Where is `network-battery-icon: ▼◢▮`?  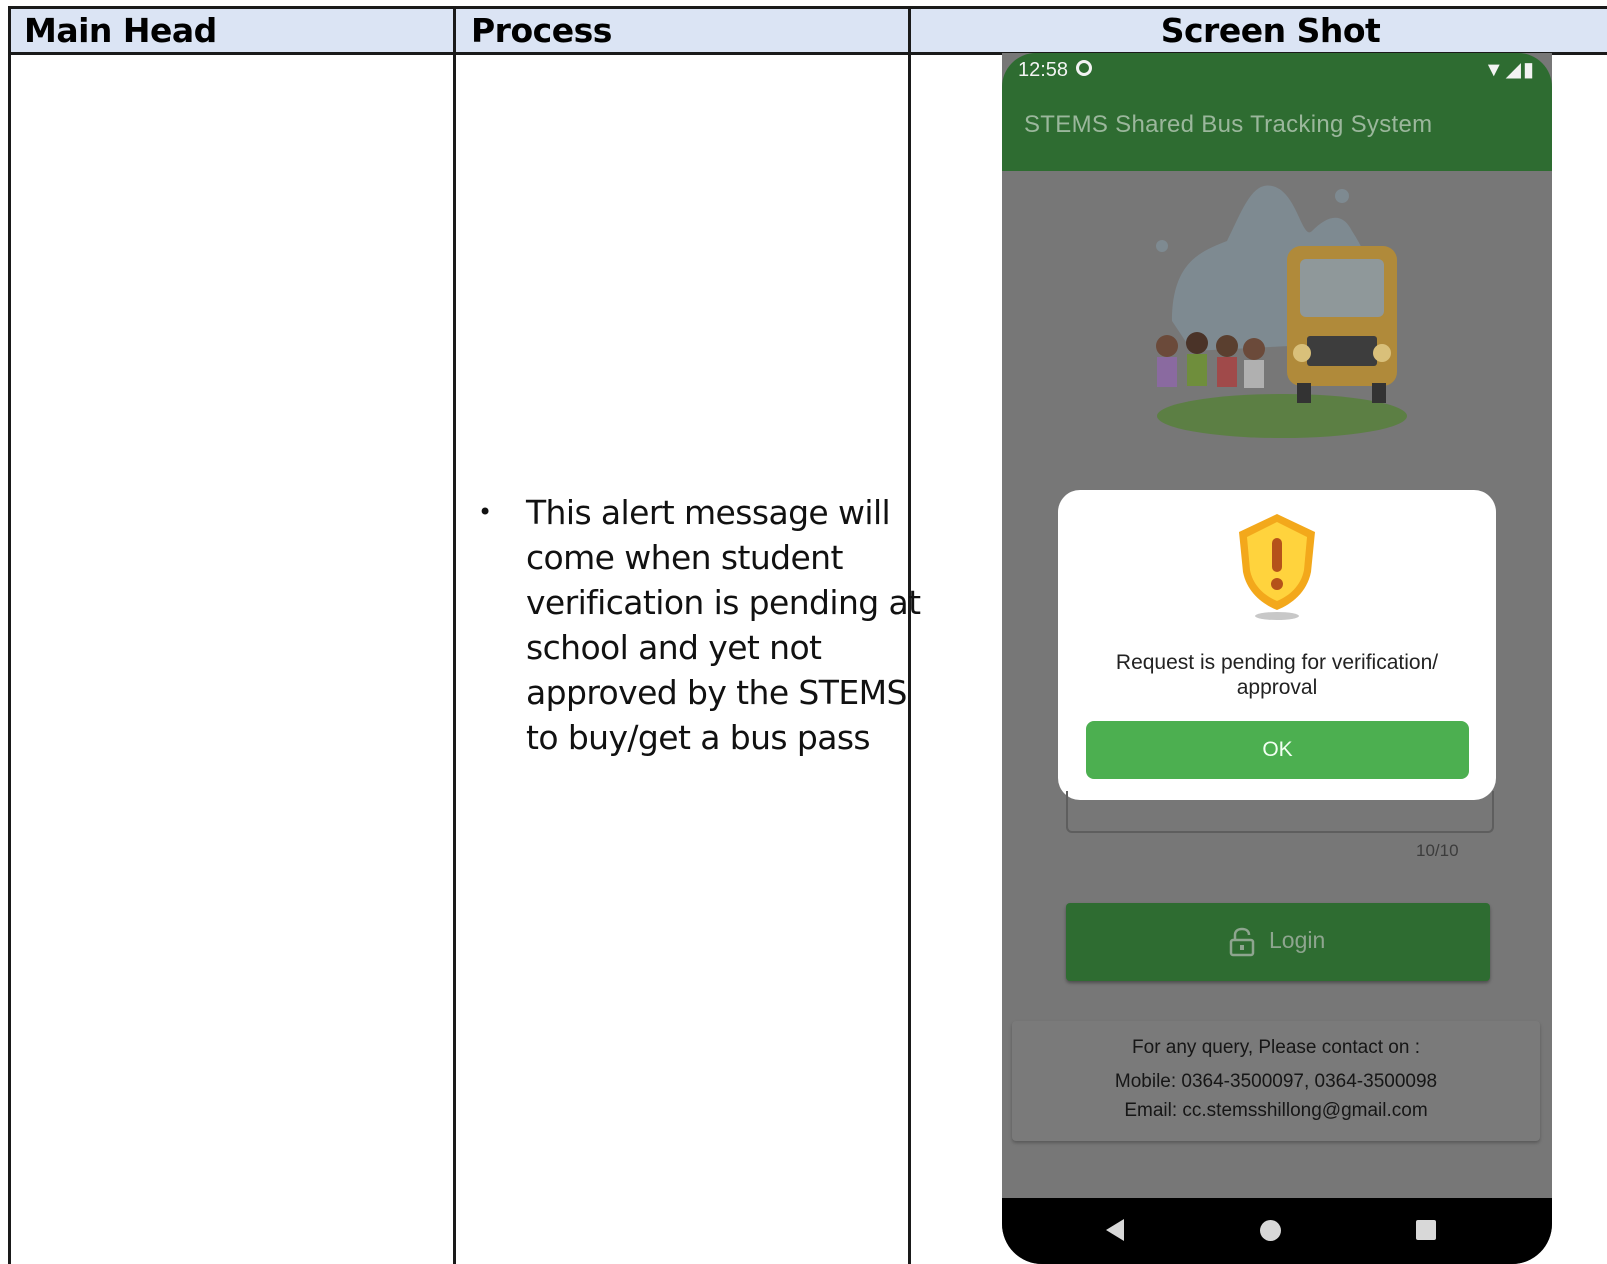
network-battery-icon: ▼◢▮ is located at coordinates (1509, 70).